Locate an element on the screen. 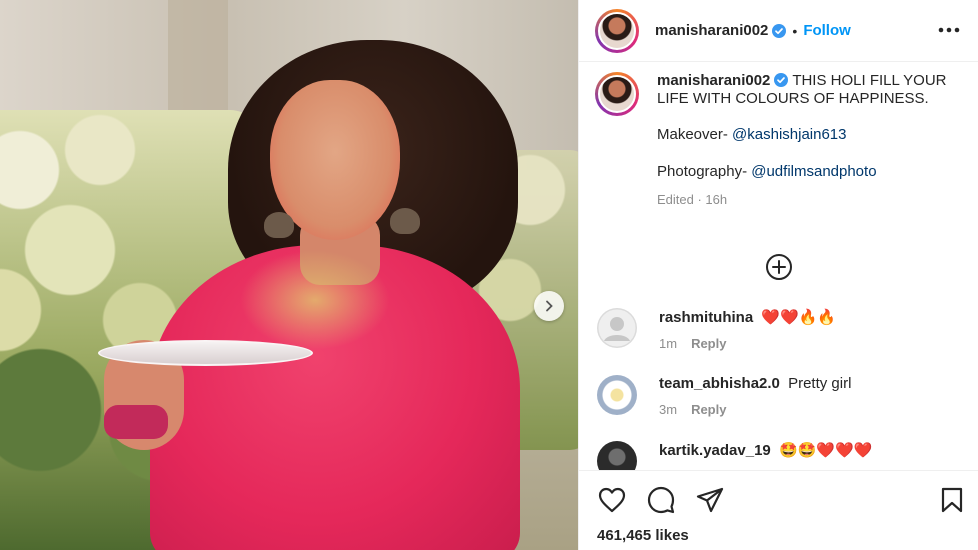 The image size is (978, 550). heart-outline-icon is located at coordinates (612, 500).